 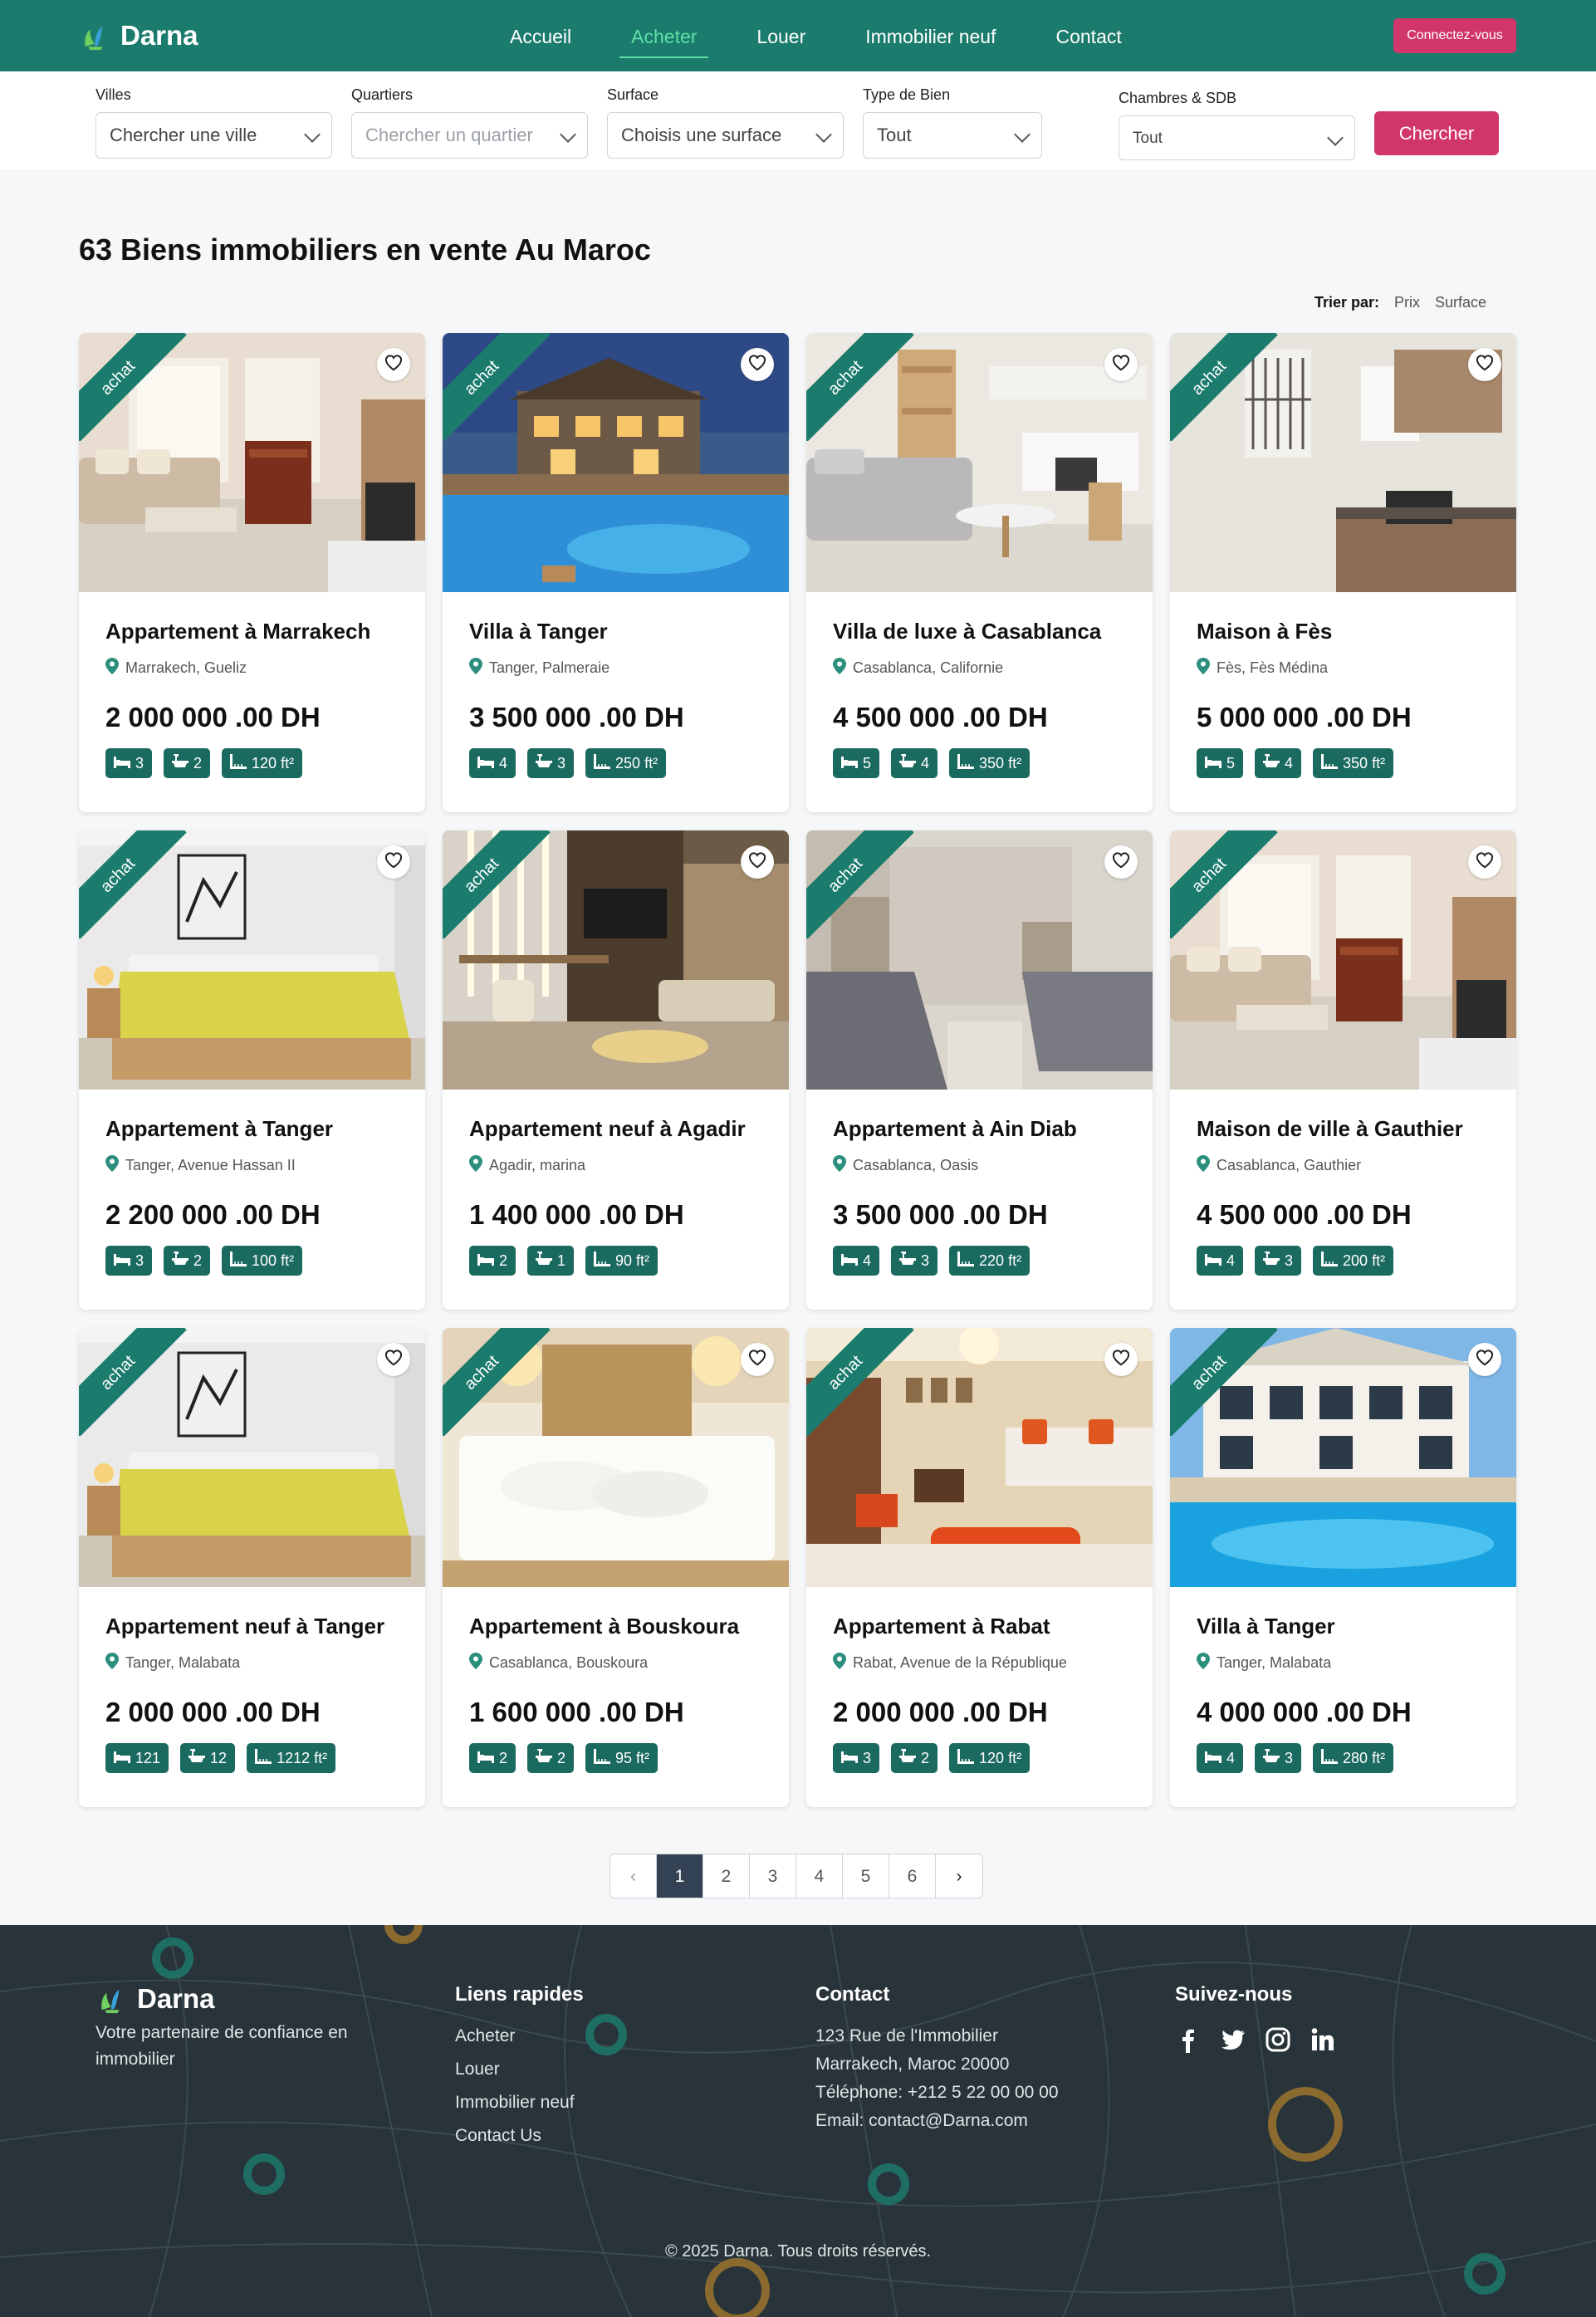 I want to click on bathrooms-count: 2, so click(x=561, y=1757).